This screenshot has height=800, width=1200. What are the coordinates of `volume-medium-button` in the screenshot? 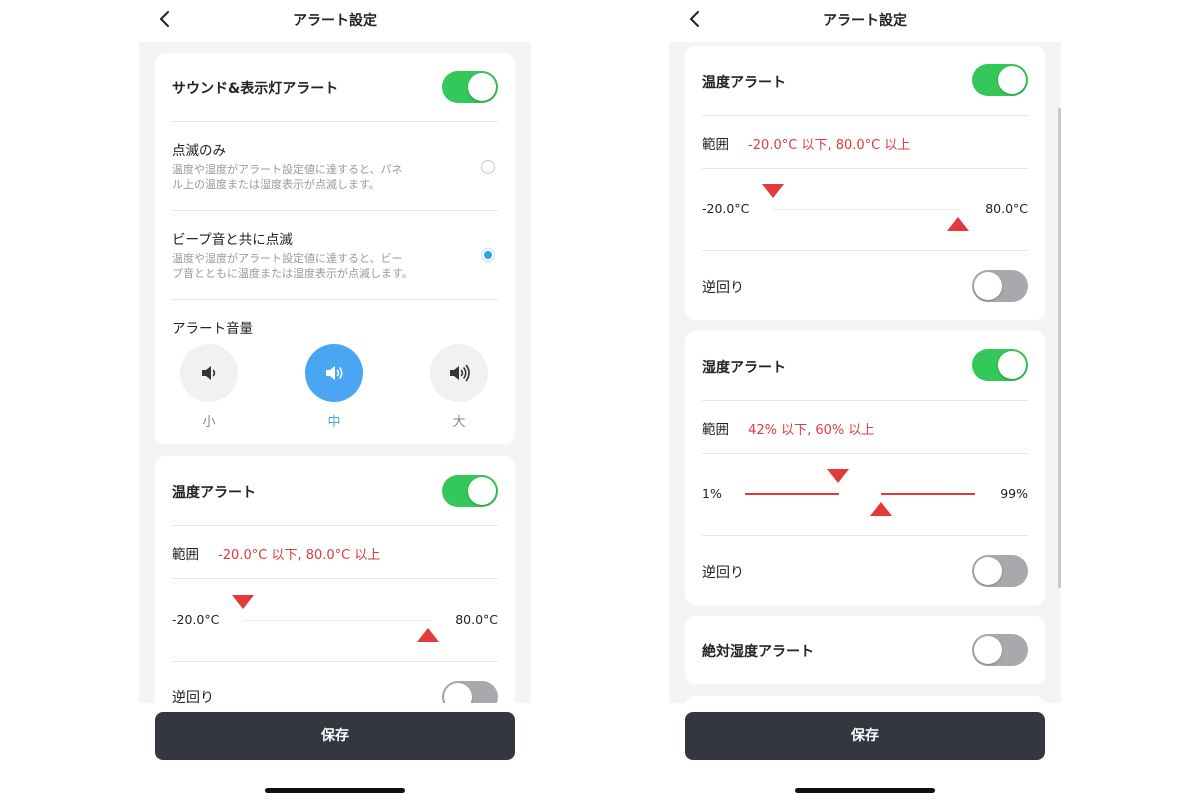 It's located at (334, 373).